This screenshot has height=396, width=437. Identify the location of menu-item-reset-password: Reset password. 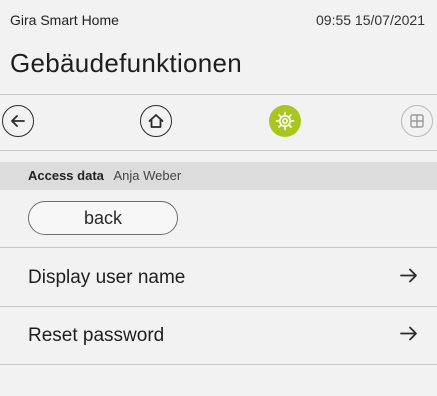
(218, 336).